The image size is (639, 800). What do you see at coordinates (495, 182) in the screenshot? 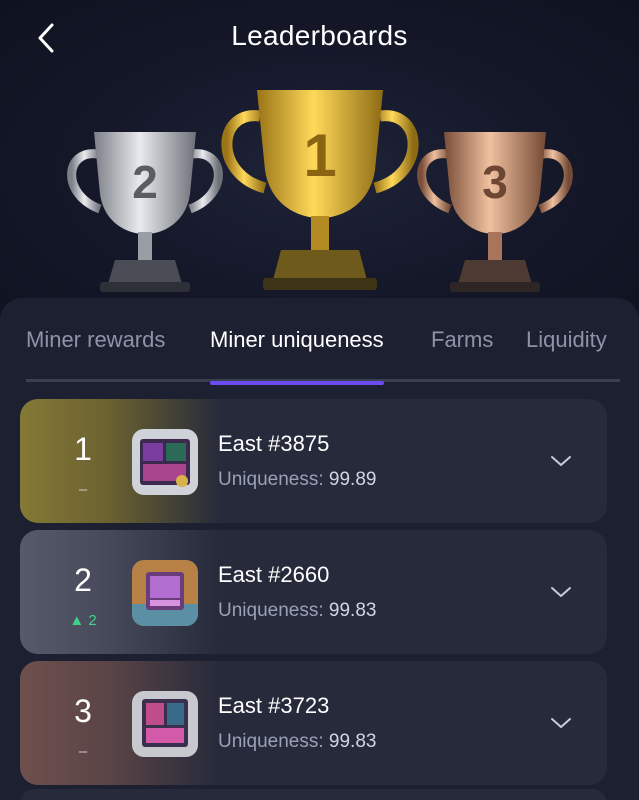
I see `svg-text: 3` at bounding box center [495, 182].